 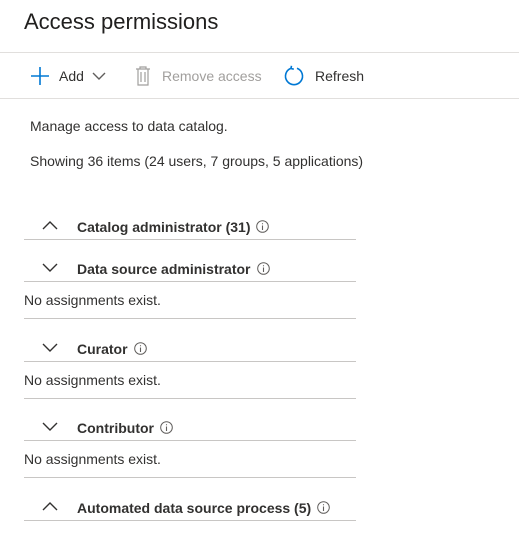 I want to click on panel-header: Access permissions, so click(x=259, y=26).